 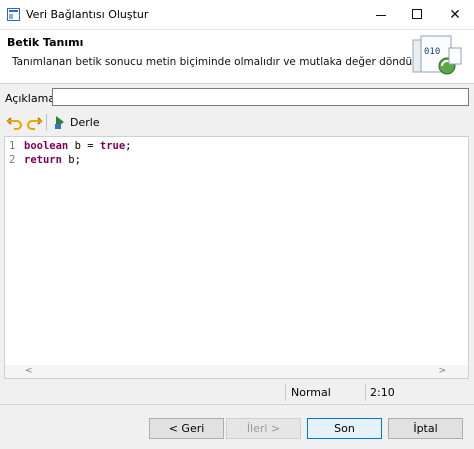 I want to click on close-icon: ✕, so click(x=455, y=15).